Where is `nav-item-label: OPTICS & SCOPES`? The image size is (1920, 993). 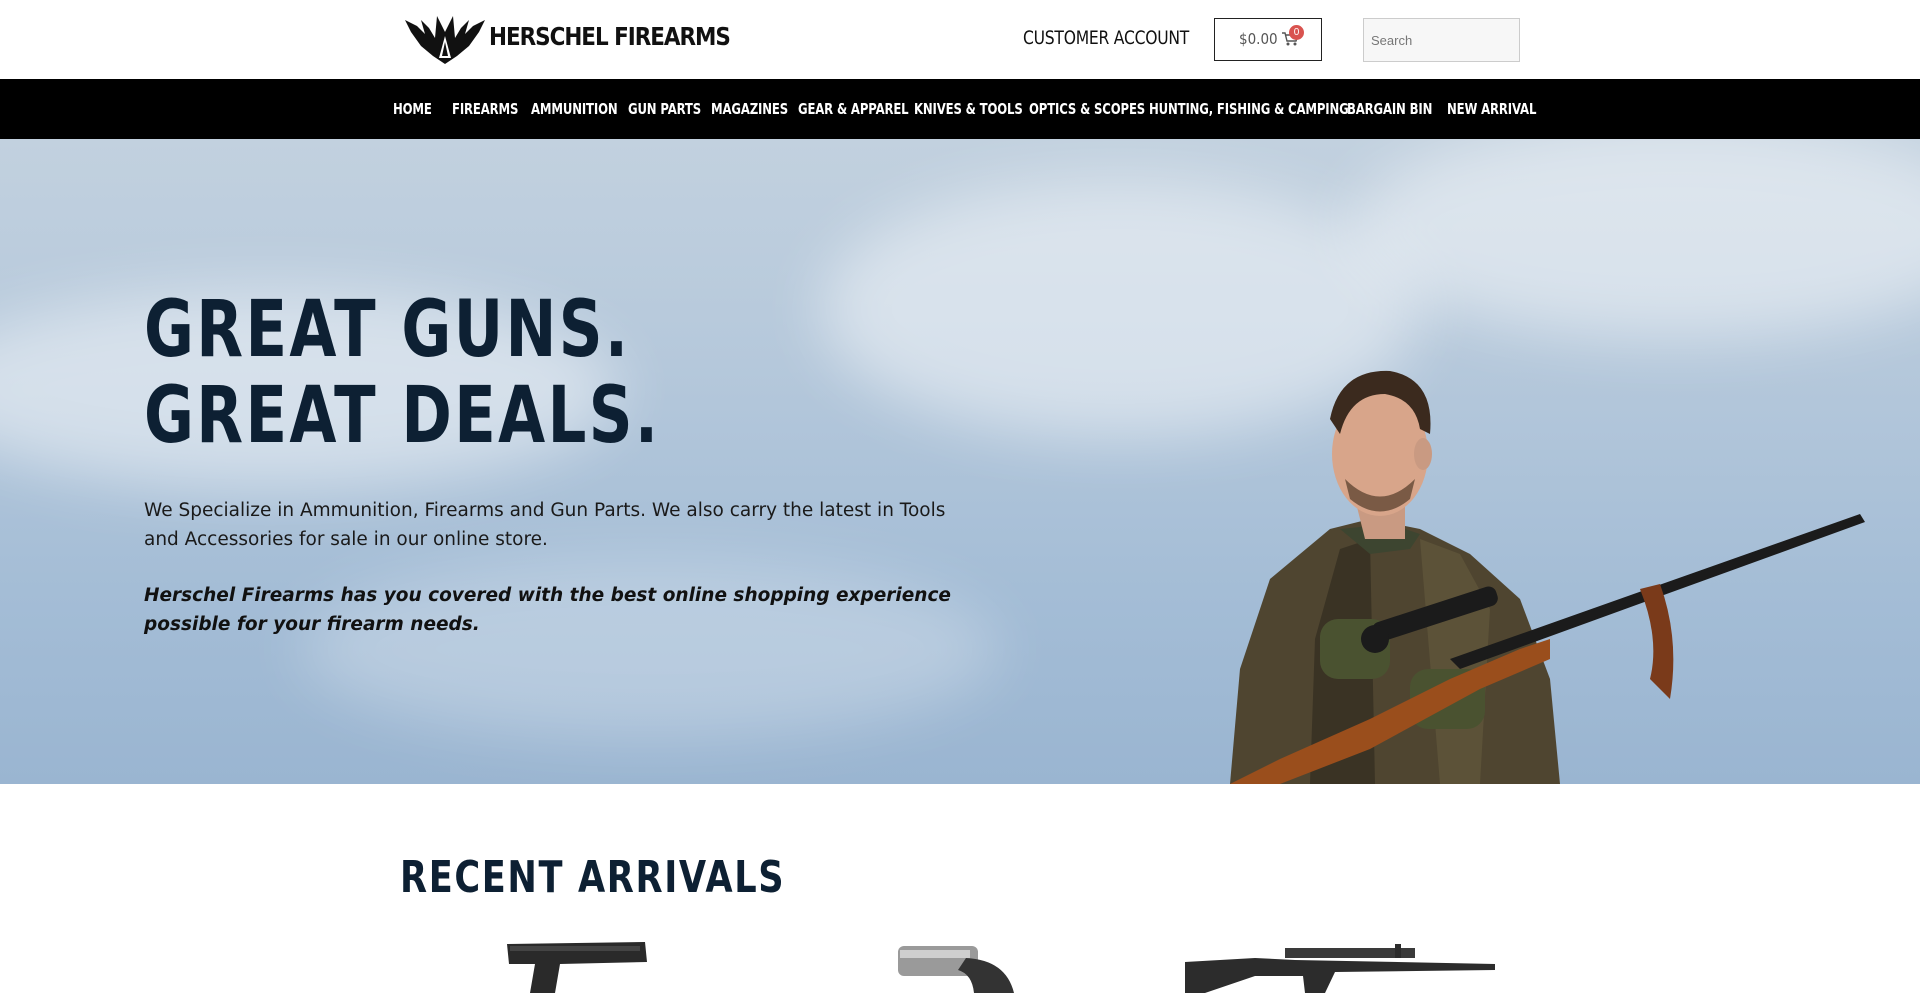 nav-item-label: OPTICS & SCOPES is located at coordinates (1087, 109).